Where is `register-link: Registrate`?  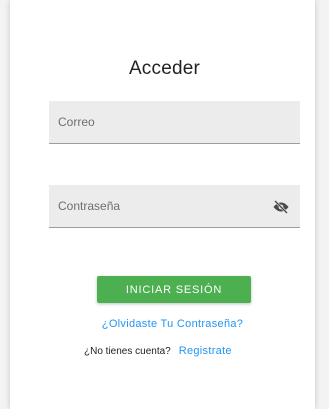 register-link: Registrate is located at coordinates (205, 351).